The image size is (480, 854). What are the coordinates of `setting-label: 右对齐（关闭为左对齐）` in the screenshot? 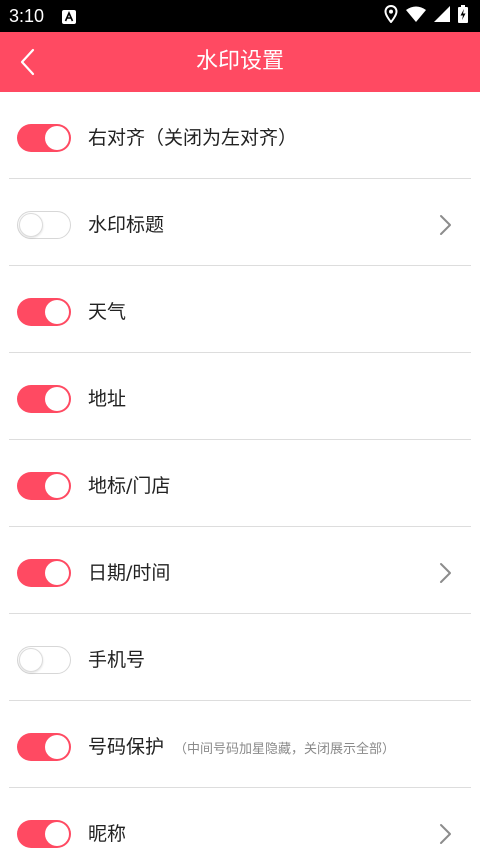 It's located at (192, 138).